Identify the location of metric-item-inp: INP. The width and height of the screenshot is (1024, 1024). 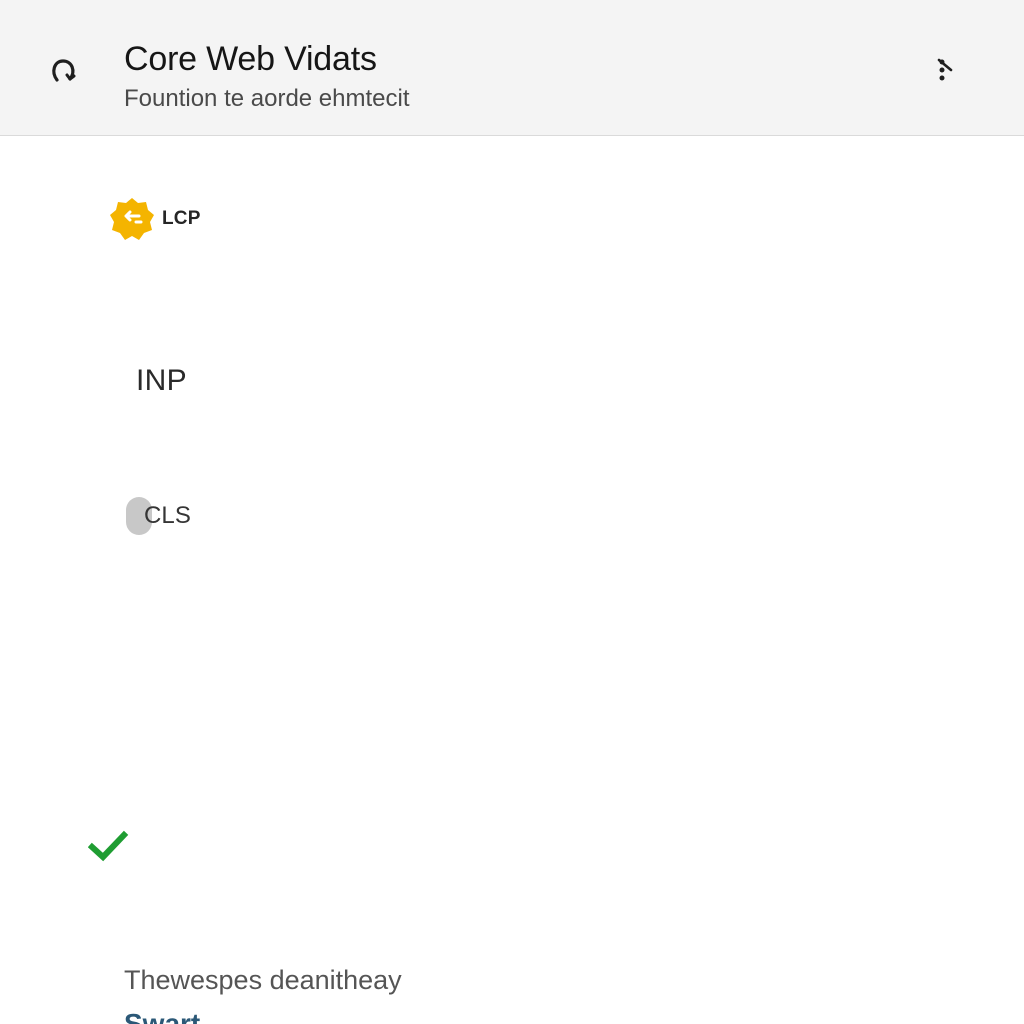
(161, 381).